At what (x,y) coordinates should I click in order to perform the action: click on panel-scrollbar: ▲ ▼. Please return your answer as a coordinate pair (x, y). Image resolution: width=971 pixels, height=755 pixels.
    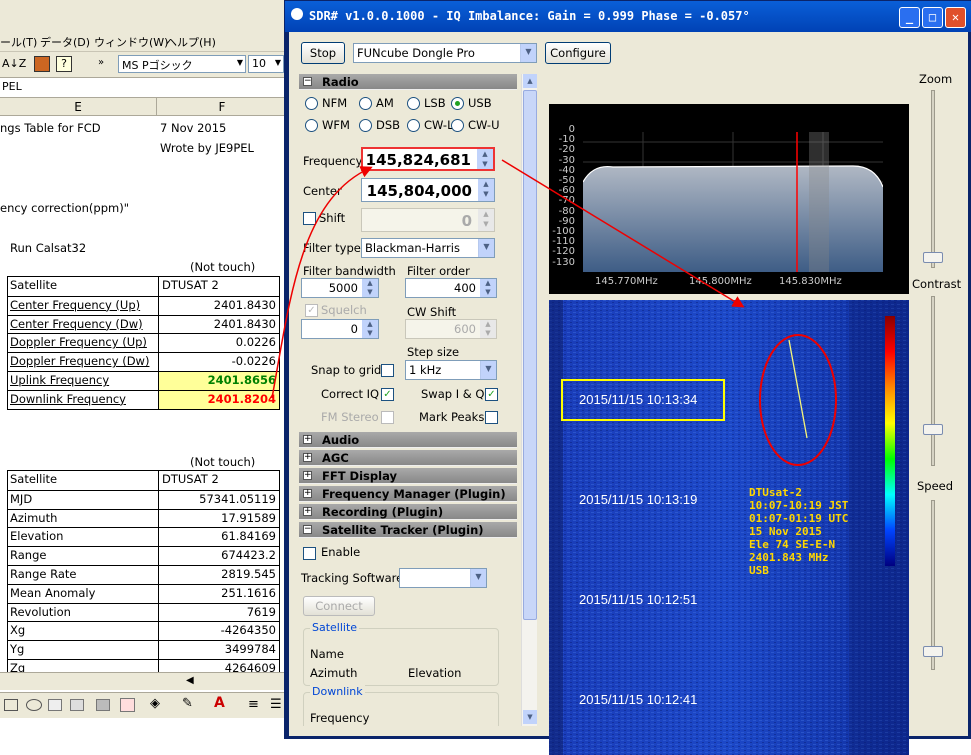
    Looking at the image, I should click on (529, 400).